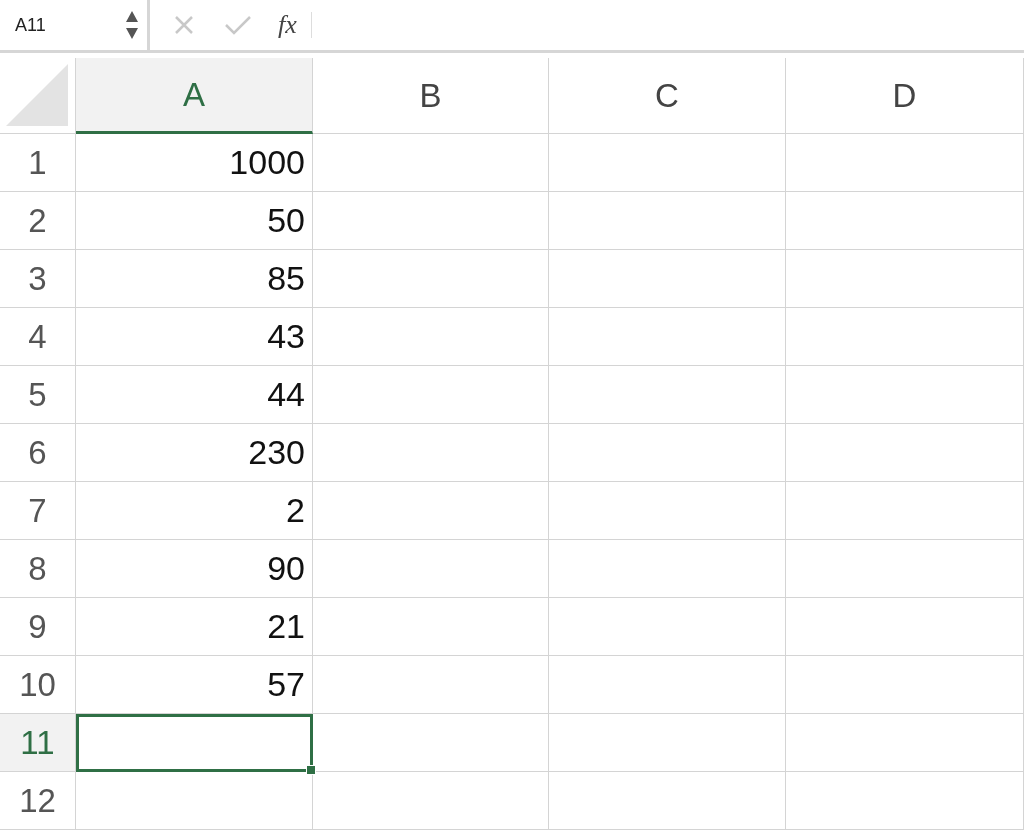  Describe the element at coordinates (194, 96) in the screenshot. I see `column-header: A` at that location.